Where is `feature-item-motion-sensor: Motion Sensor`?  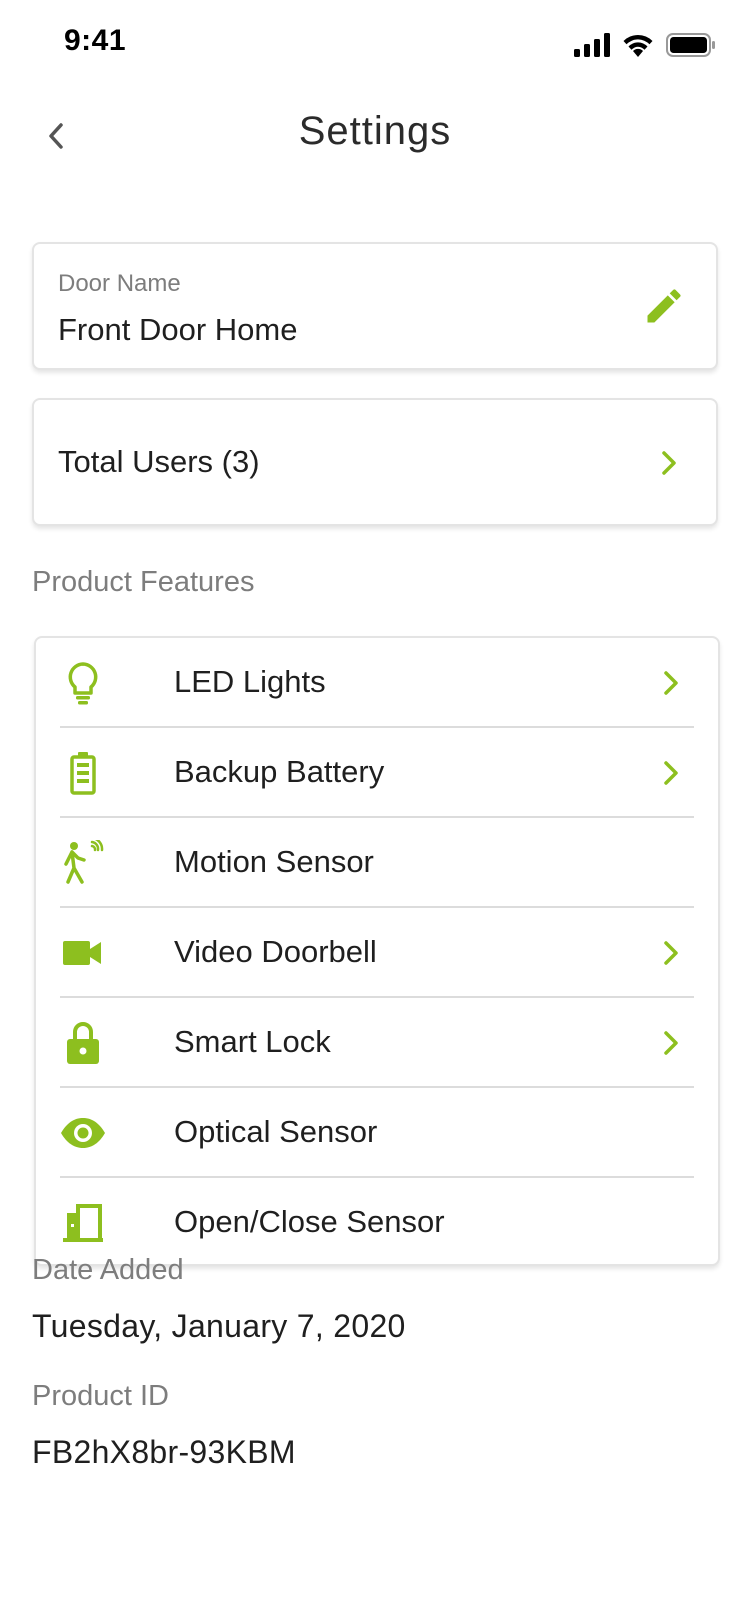 feature-item-motion-sensor: Motion Sensor is located at coordinates (377, 863).